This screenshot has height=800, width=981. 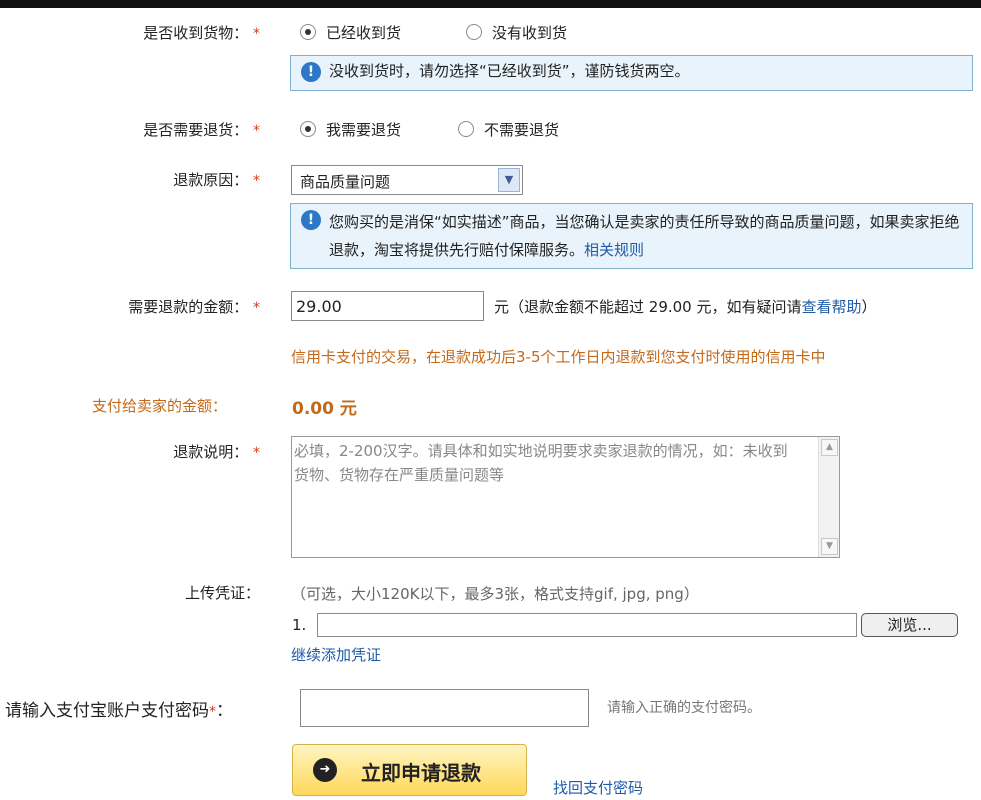 I want to click on received-option-no: 没有收到货, so click(x=516, y=32).